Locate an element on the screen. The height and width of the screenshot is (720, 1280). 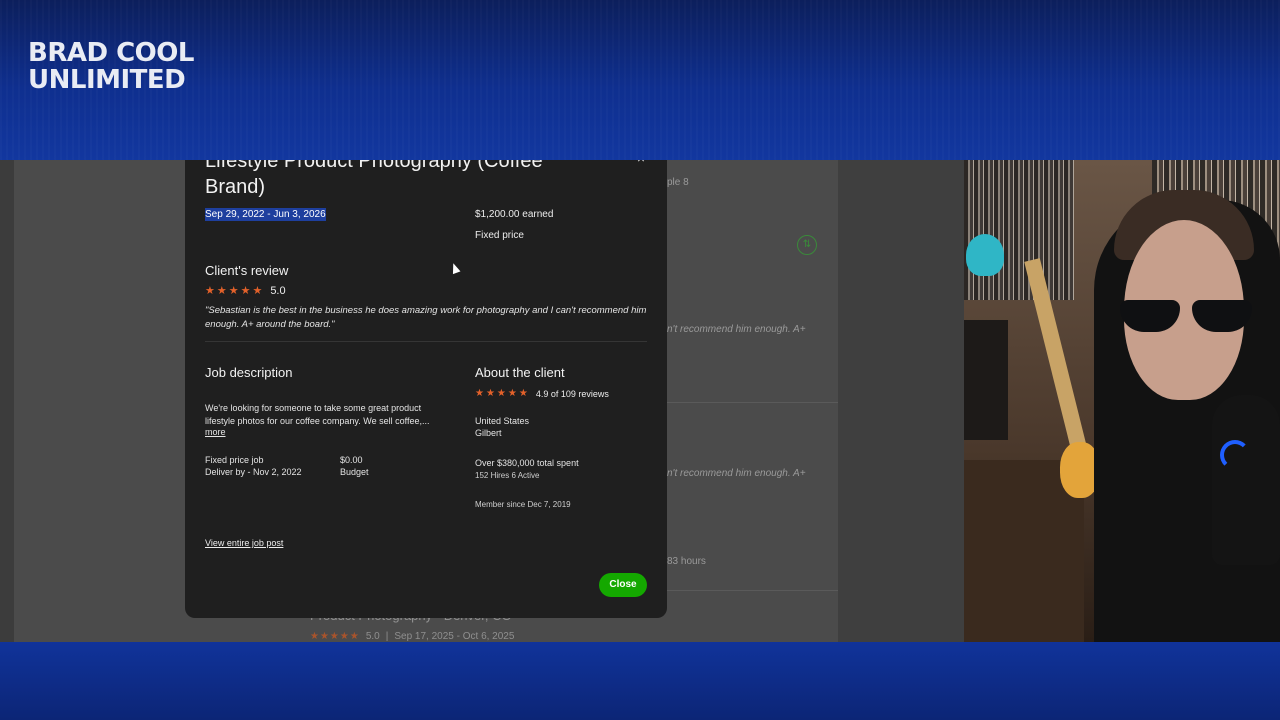
member-since: Member since Dec 7, 2019 is located at coordinates (523, 504).